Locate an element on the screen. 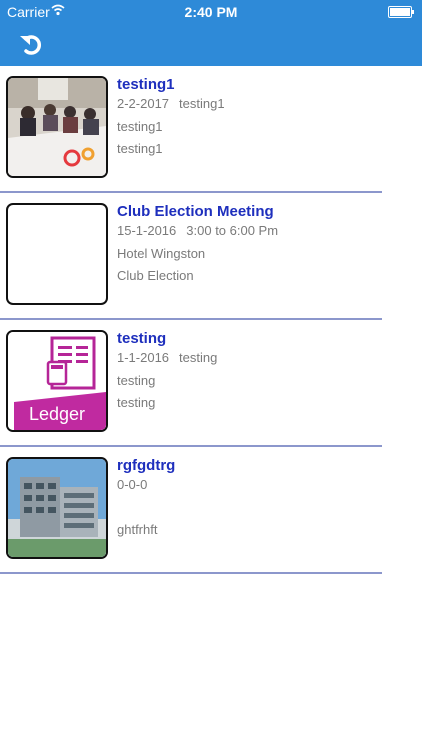 This screenshot has width=422, height=750. event-description: testing1 is located at coordinates (140, 148).